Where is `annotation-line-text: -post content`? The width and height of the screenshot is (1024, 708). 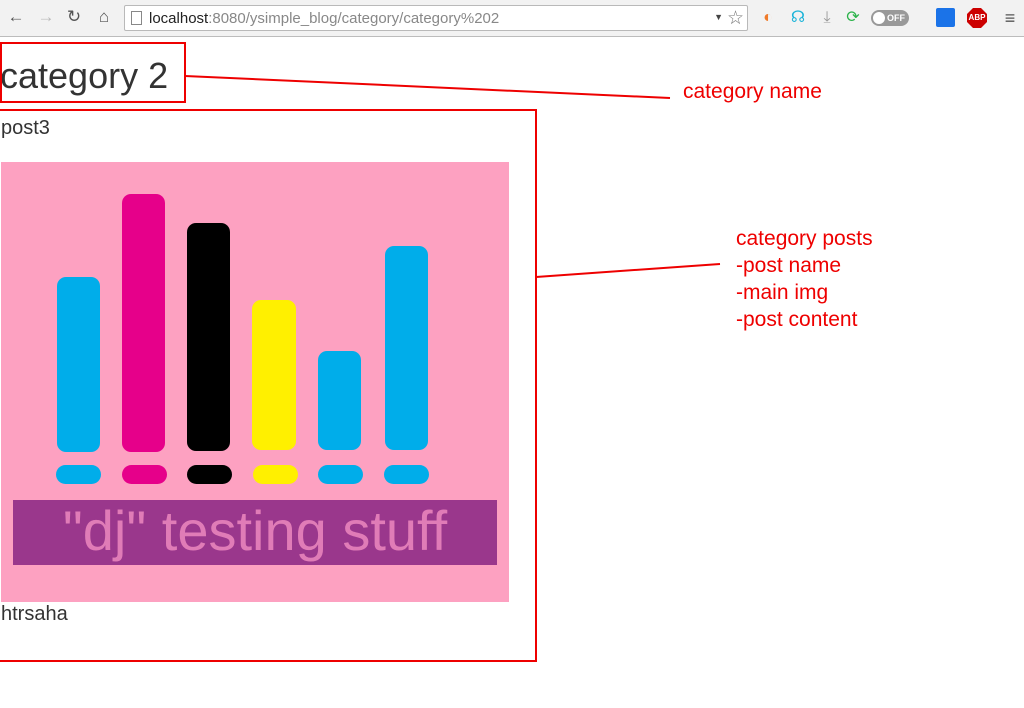 annotation-line-text: -post content is located at coordinates (797, 319).